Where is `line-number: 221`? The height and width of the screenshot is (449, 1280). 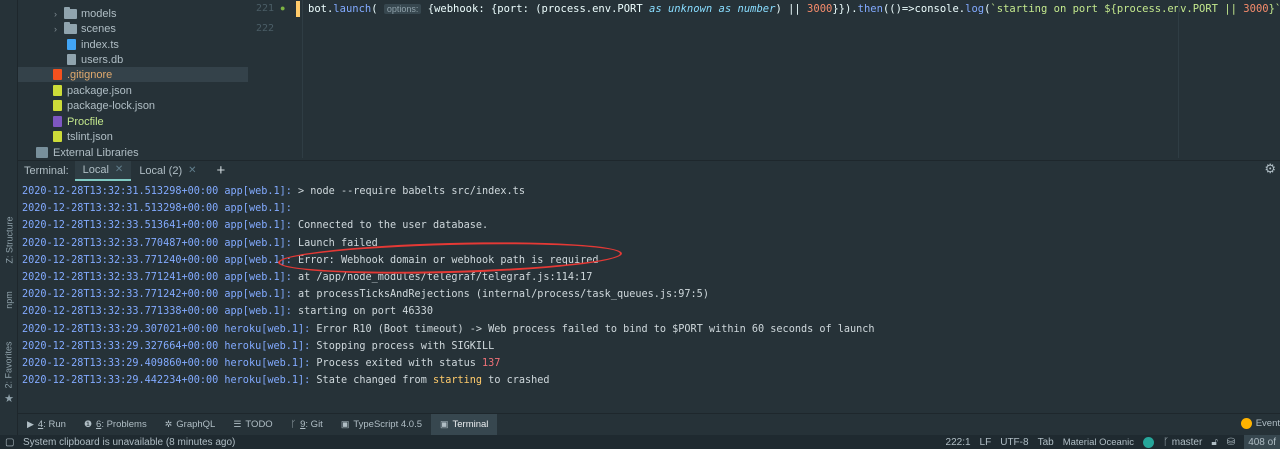
line-number: 221 is located at coordinates (265, 8).